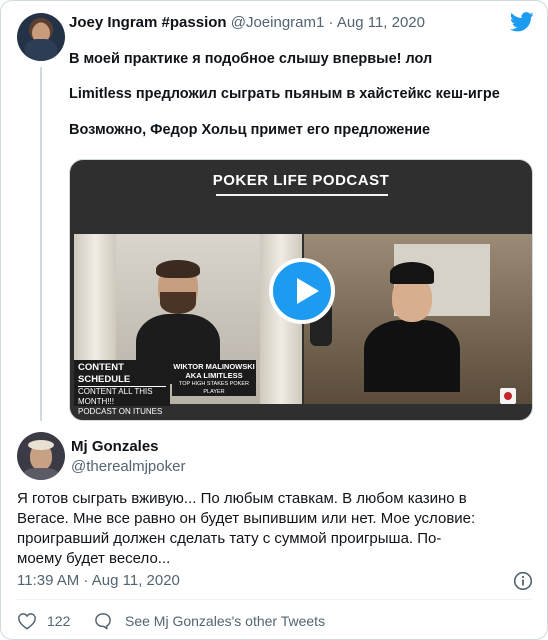 The image size is (548, 640). What do you see at coordinates (523, 581) in the screenshot?
I see `info-icon` at bounding box center [523, 581].